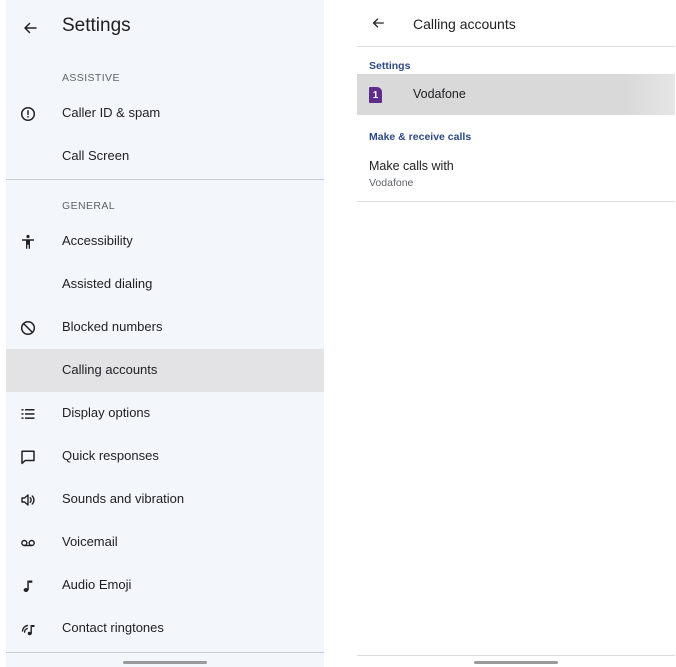 This screenshot has height=667, width=676. I want to click on page-title: Settings, so click(96, 25).